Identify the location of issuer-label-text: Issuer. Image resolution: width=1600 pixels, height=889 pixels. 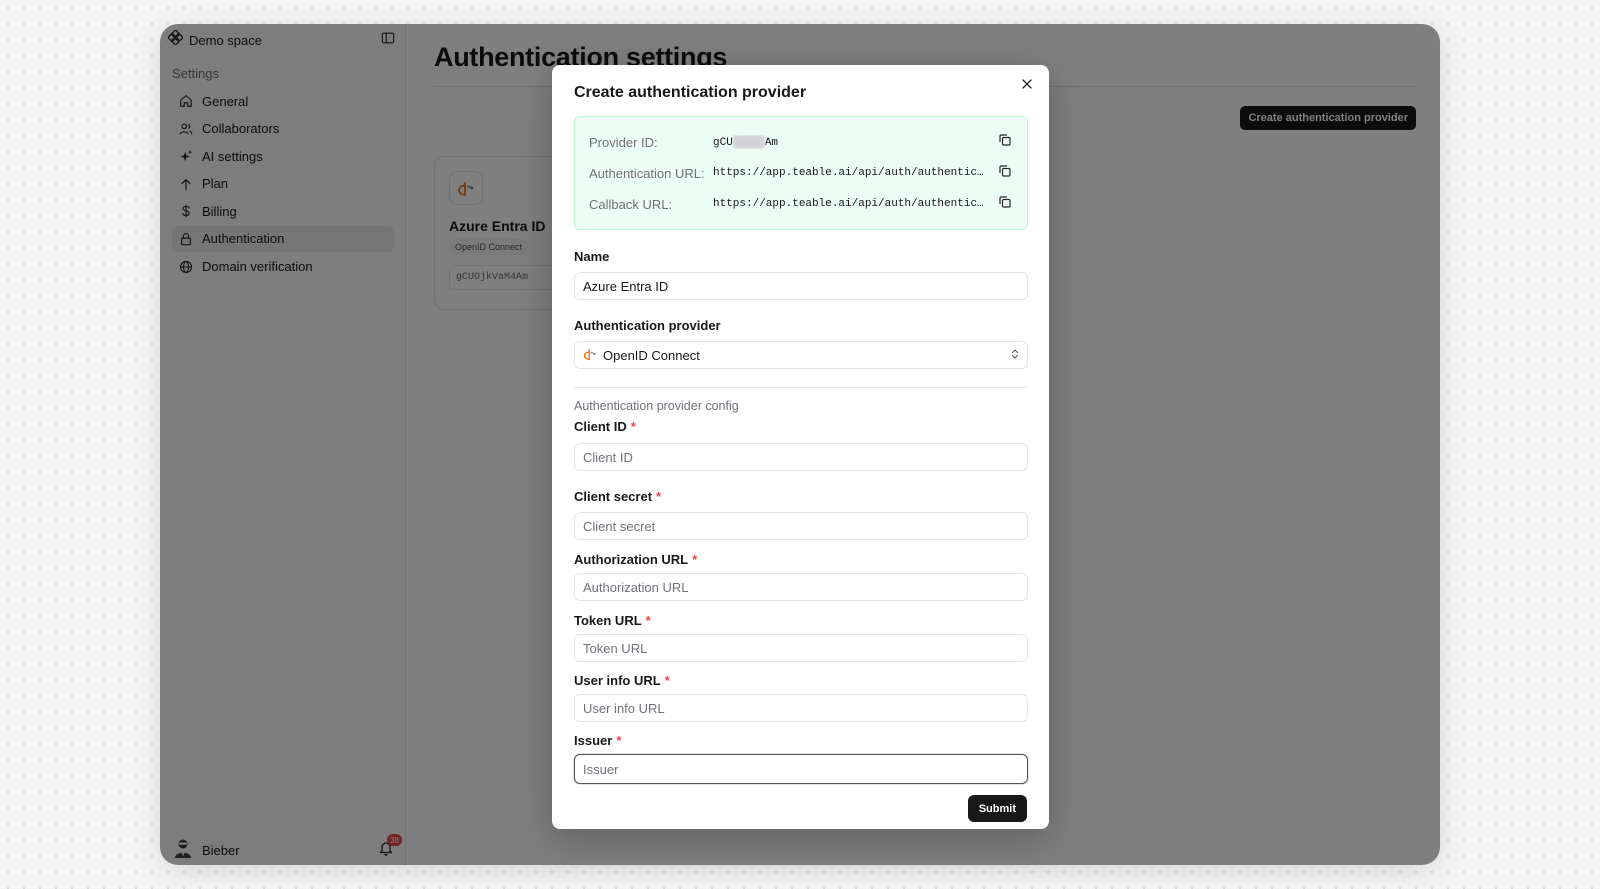
(593, 740).